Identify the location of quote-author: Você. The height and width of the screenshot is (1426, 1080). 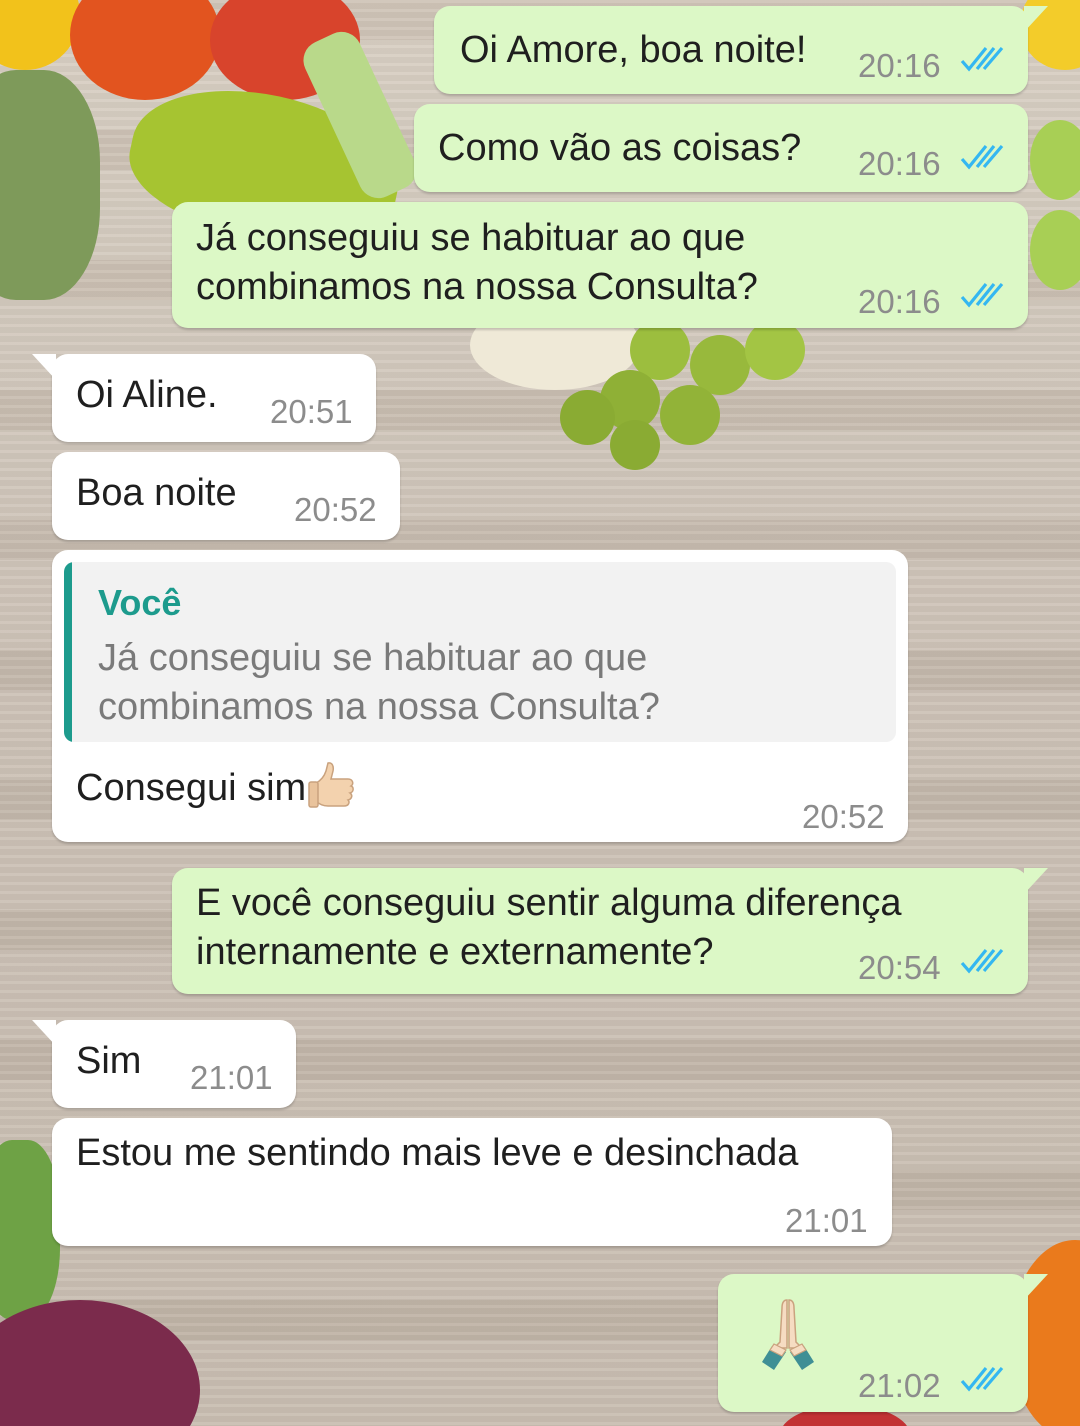
(140, 602).